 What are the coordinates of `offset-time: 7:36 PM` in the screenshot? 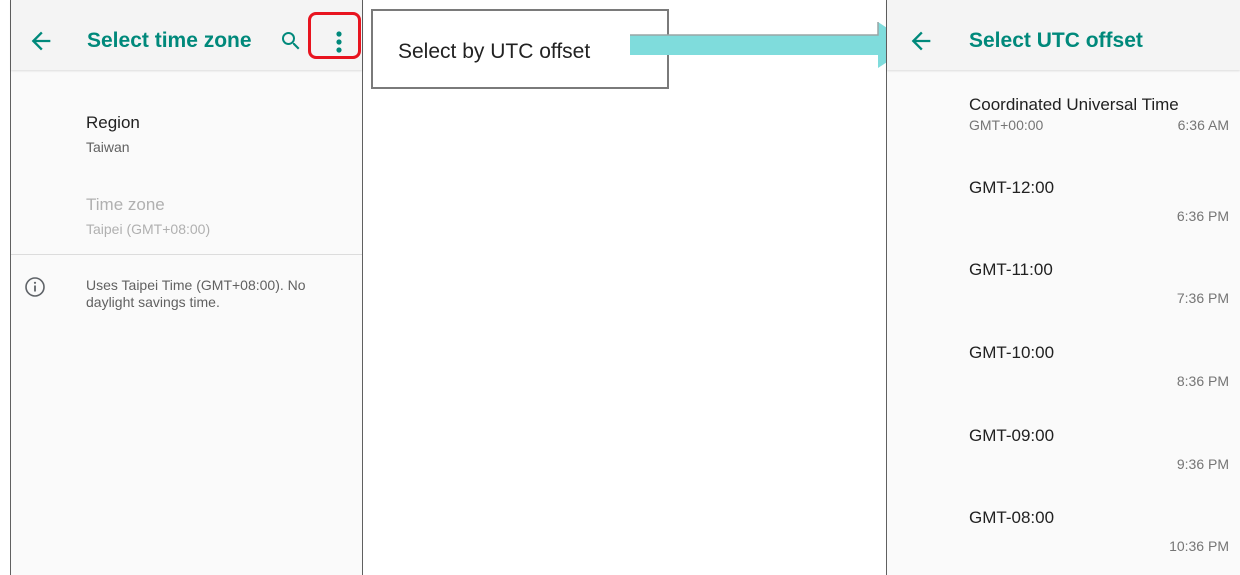 It's located at (1202, 298).